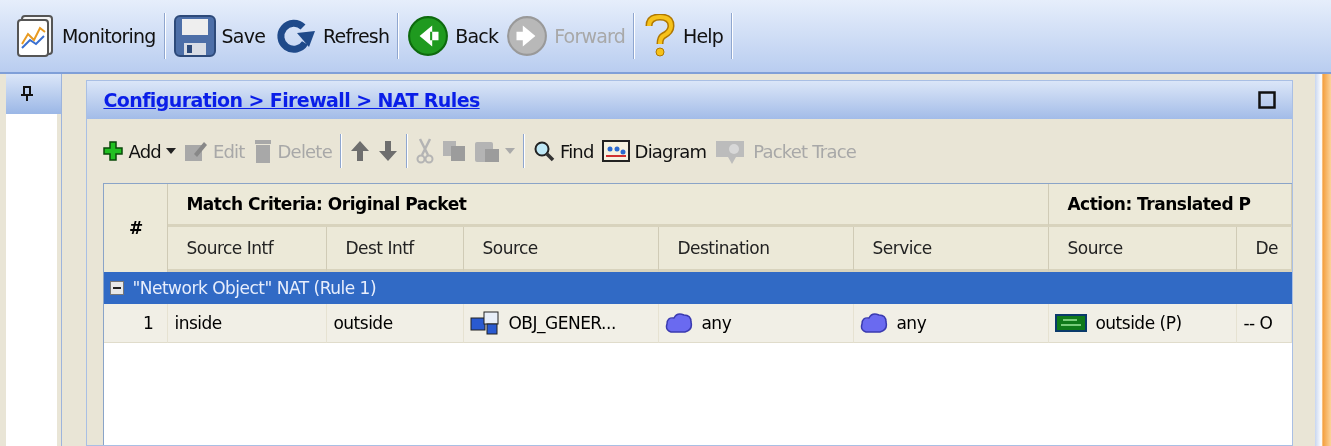 This screenshot has width=1331, height=446. Describe the element at coordinates (609, 205) in the screenshot. I see `column-group-header: Match Criteria: Original Packet` at that location.